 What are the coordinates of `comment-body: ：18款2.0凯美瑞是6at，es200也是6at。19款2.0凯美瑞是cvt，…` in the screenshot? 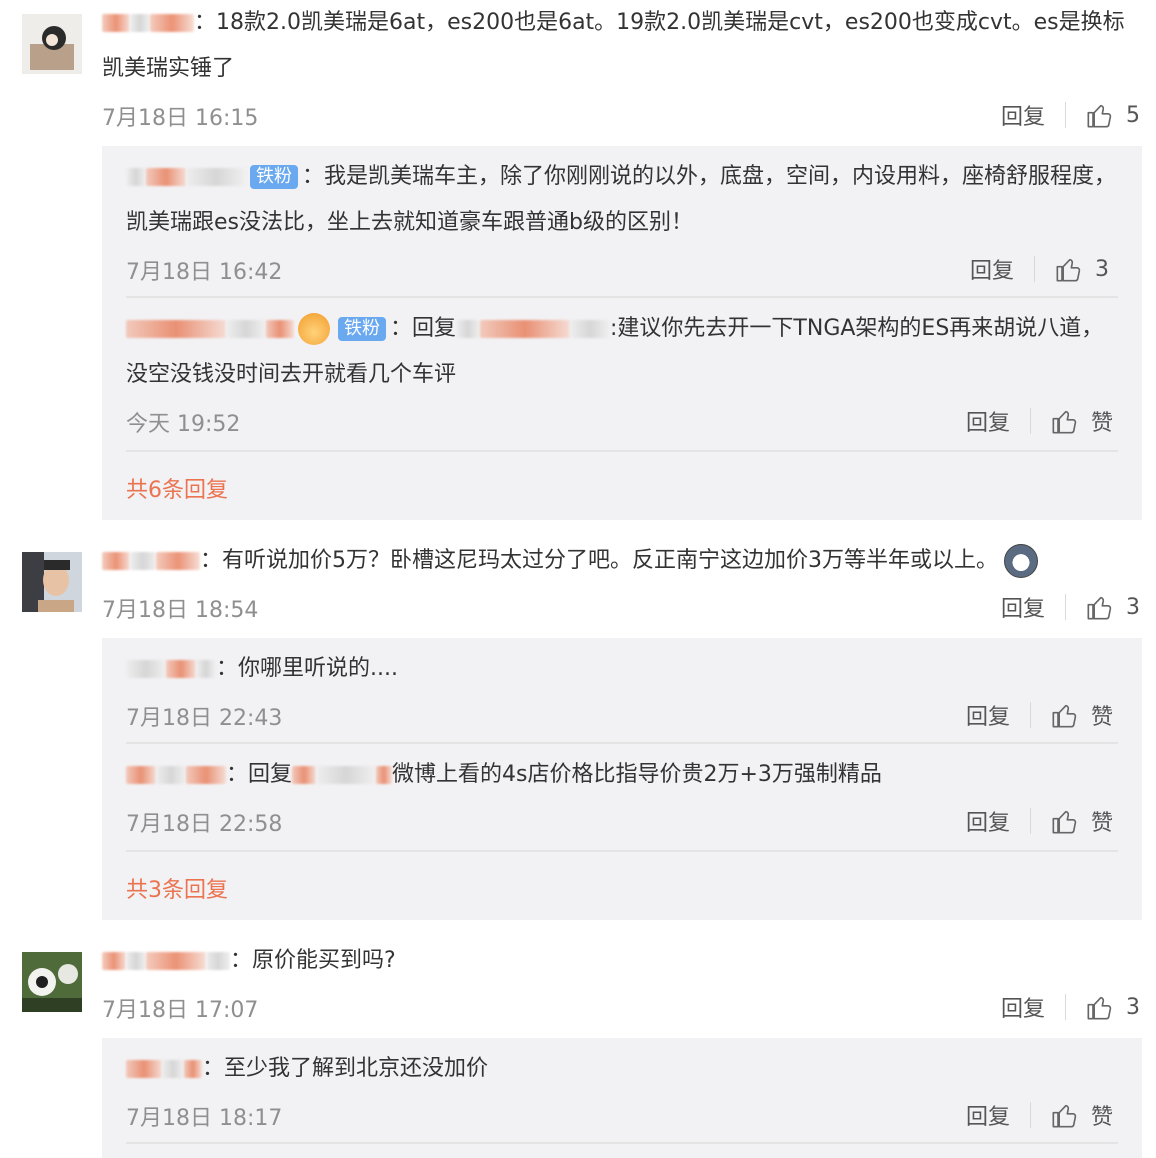 It's located at (622, 46).